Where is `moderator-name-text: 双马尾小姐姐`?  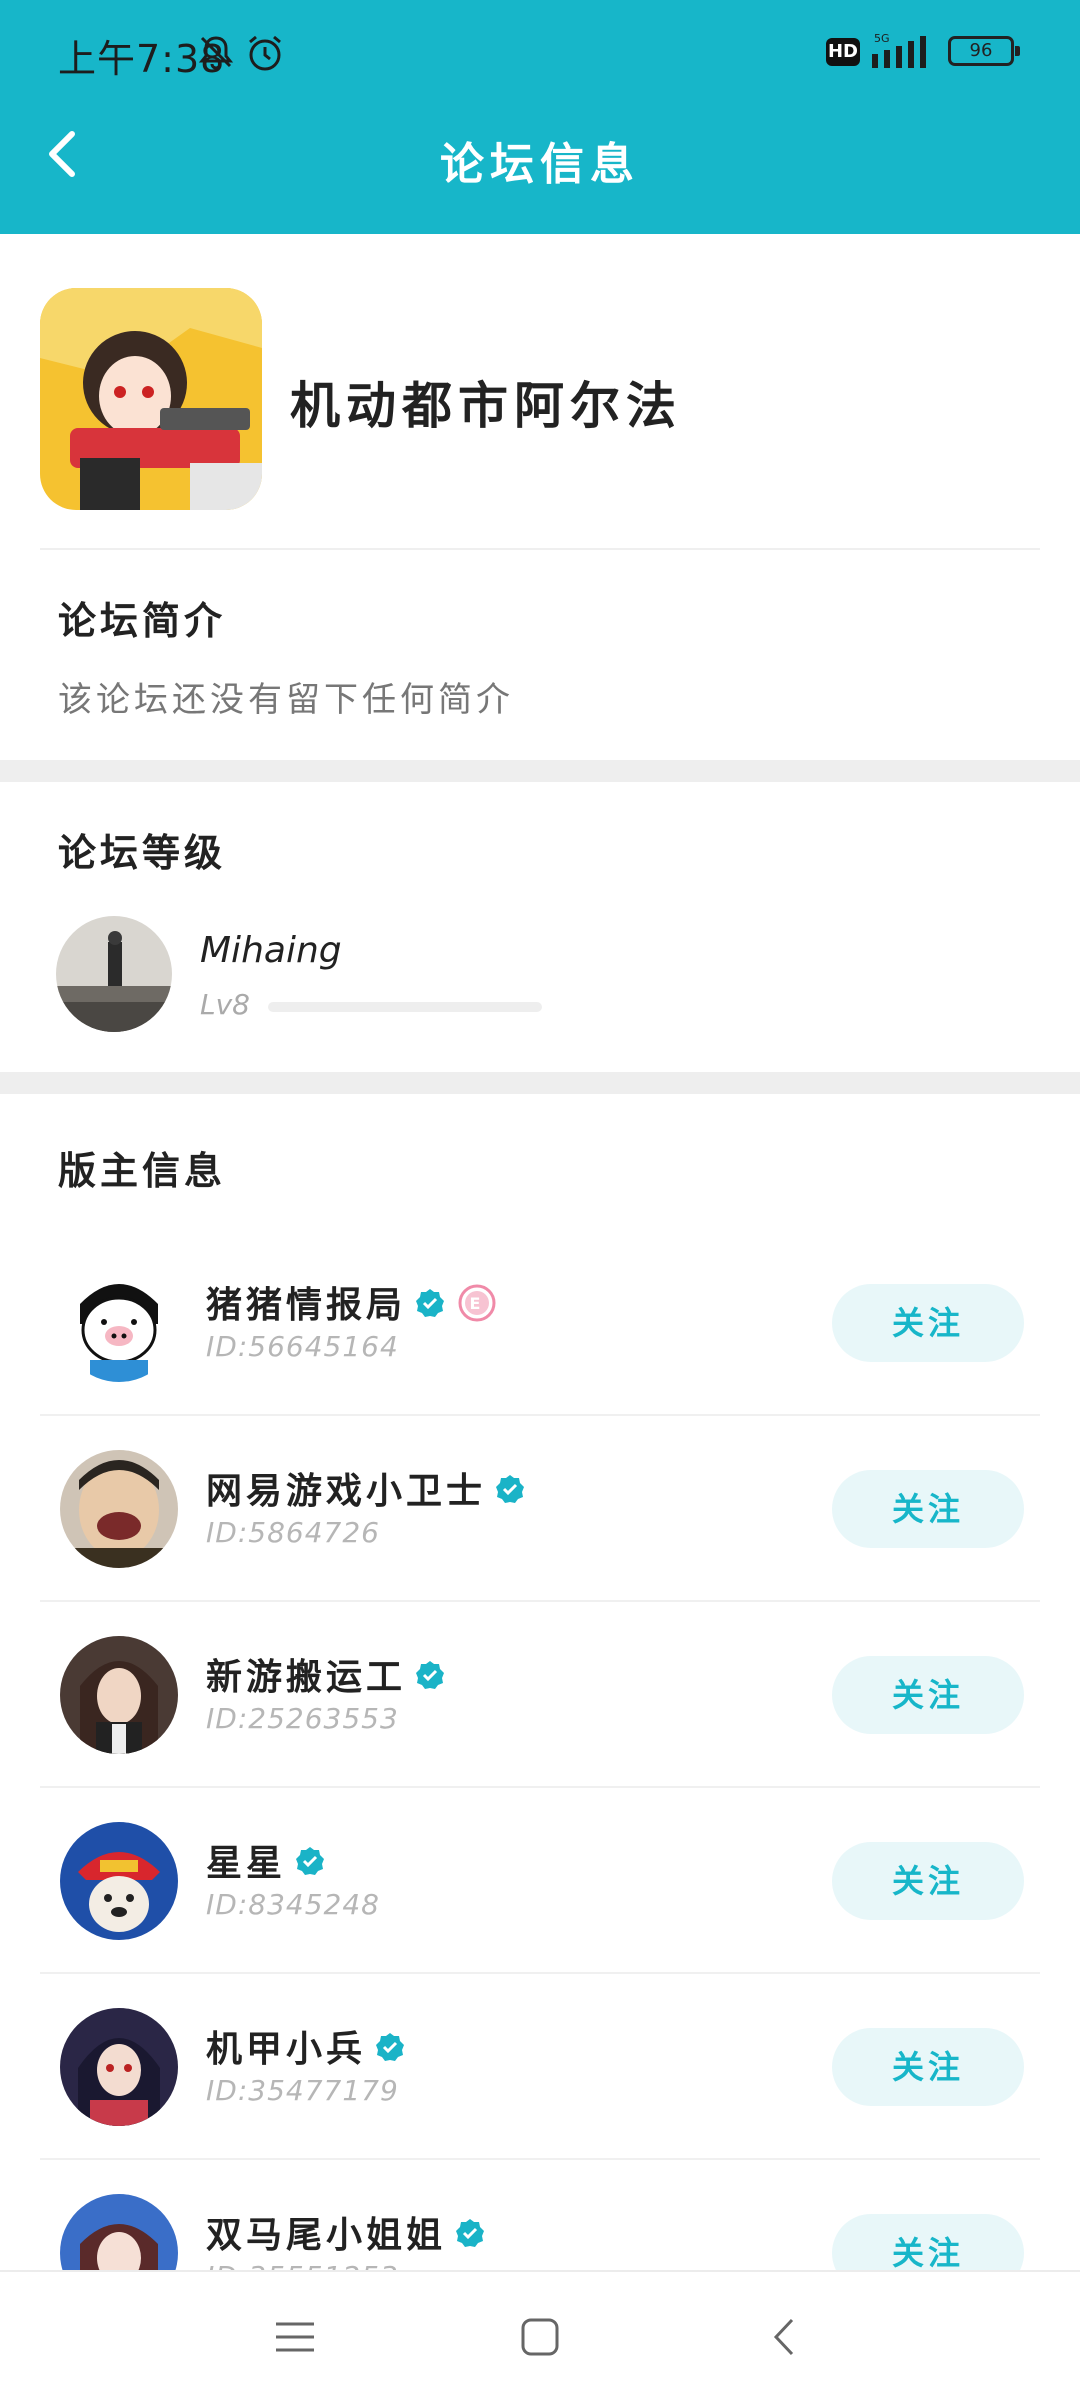
moderator-name-text: 双马尾小姐姐 is located at coordinates (326, 2235).